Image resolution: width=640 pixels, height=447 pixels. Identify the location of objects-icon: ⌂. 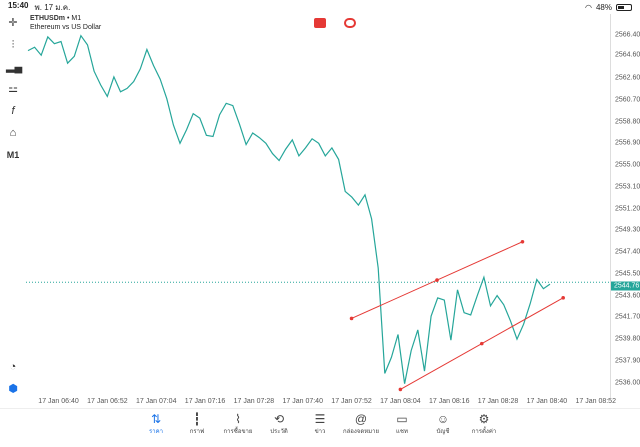
(13, 133).